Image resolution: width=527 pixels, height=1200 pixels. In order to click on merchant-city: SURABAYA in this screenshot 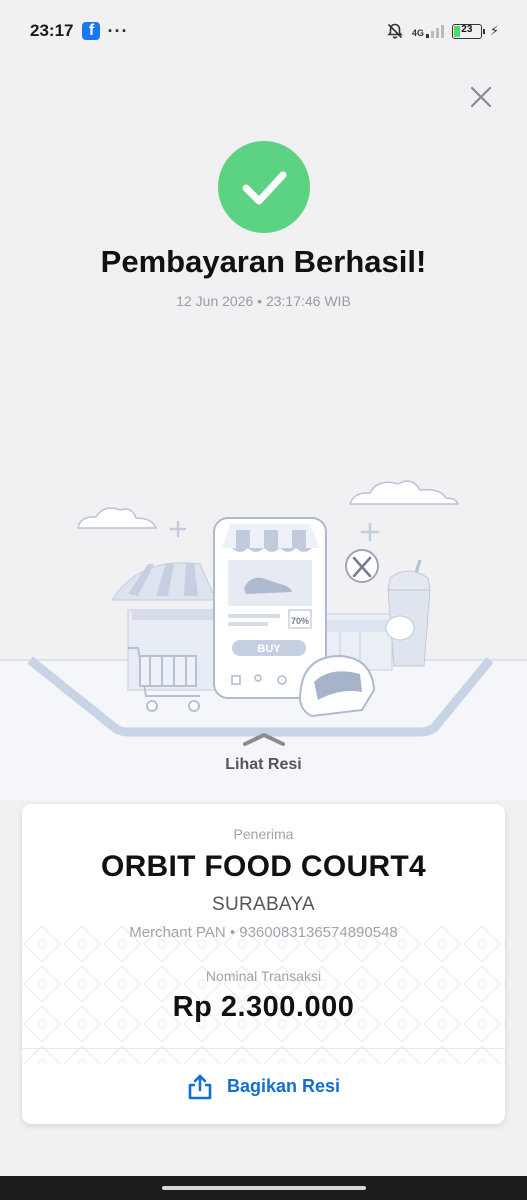, I will do `click(263, 904)`.